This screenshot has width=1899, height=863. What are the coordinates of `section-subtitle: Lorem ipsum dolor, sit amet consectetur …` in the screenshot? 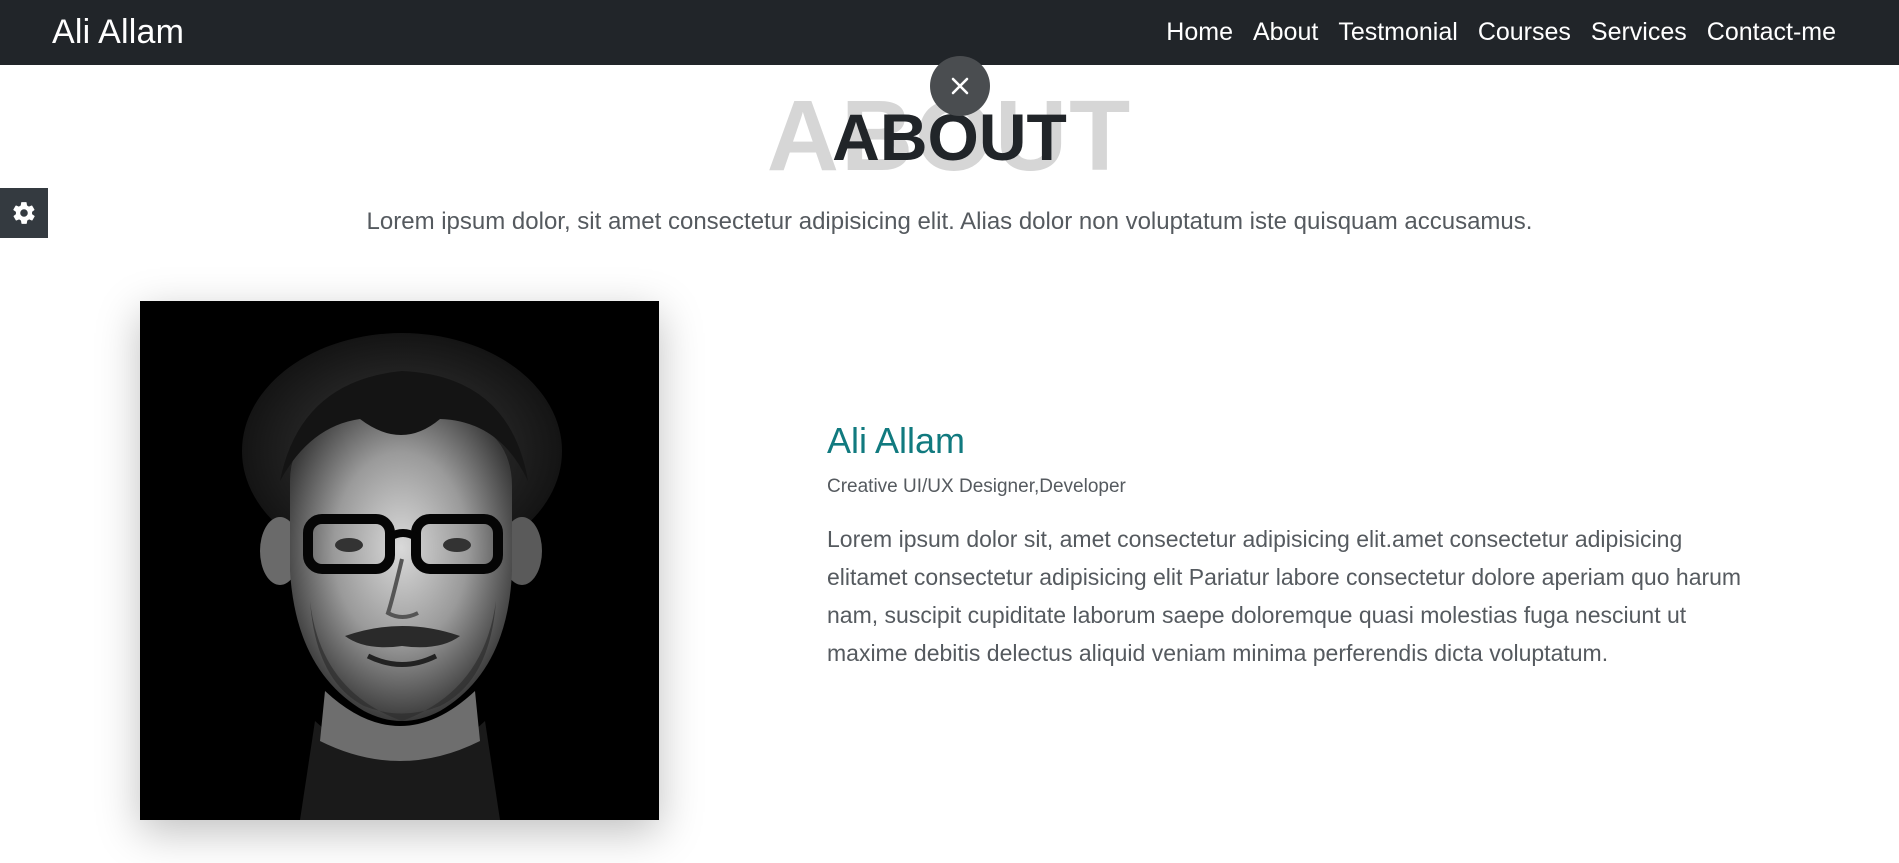 It's located at (949, 221).